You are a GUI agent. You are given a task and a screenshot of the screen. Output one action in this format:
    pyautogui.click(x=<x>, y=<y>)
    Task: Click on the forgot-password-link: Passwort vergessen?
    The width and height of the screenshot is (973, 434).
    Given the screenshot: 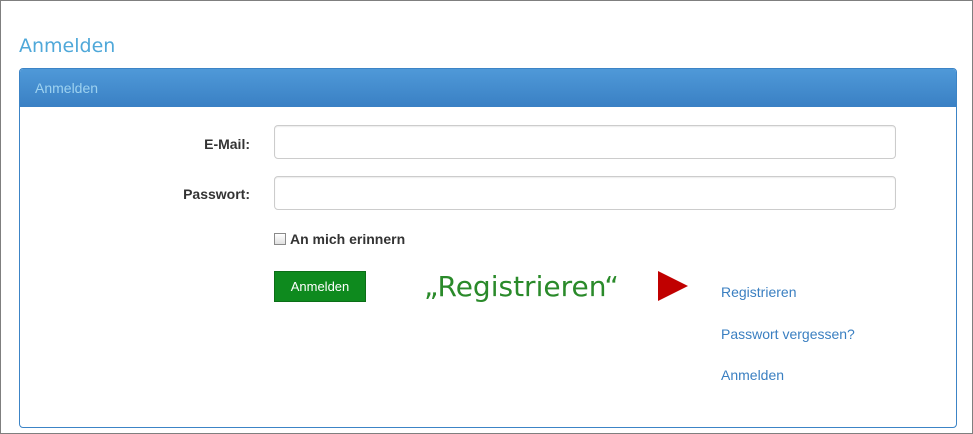 What is the action you would take?
    pyautogui.click(x=788, y=334)
    